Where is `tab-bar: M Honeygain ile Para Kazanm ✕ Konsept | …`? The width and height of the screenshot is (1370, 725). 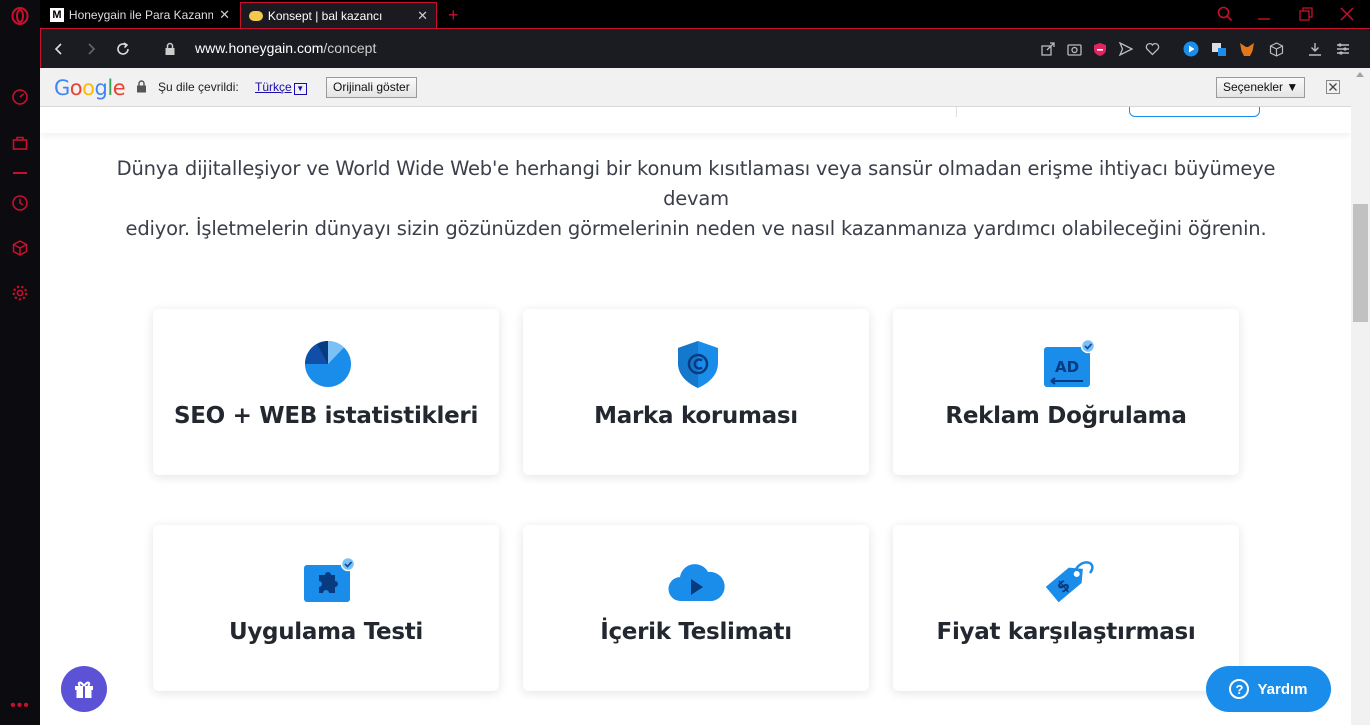 tab-bar: M Honeygain ile Para Kazanm ✕ Konsept | … is located at coordinates (705, 14).